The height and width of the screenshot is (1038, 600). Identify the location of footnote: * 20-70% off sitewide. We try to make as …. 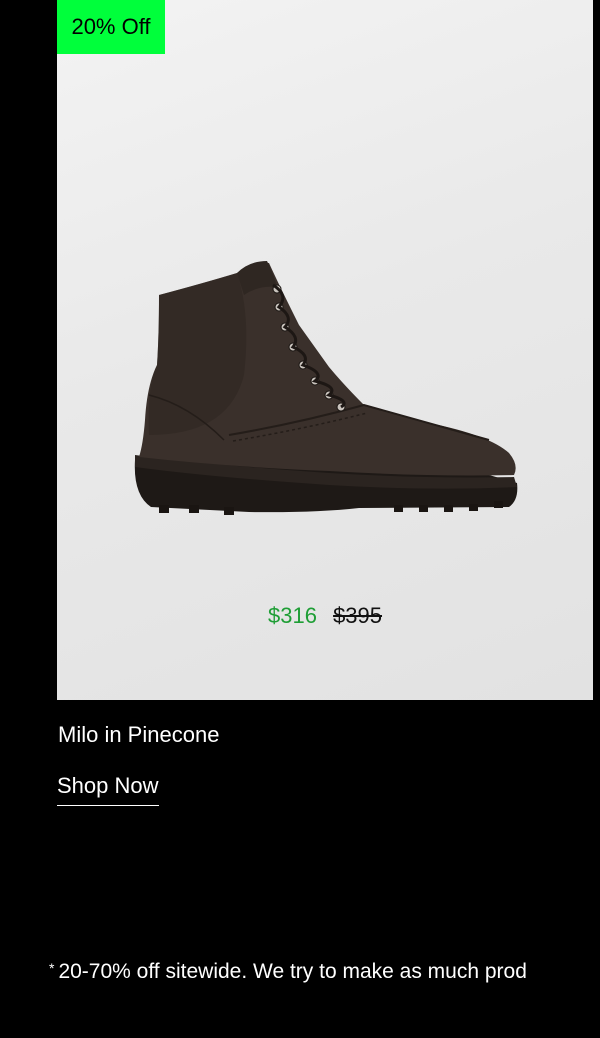
(324, 972).